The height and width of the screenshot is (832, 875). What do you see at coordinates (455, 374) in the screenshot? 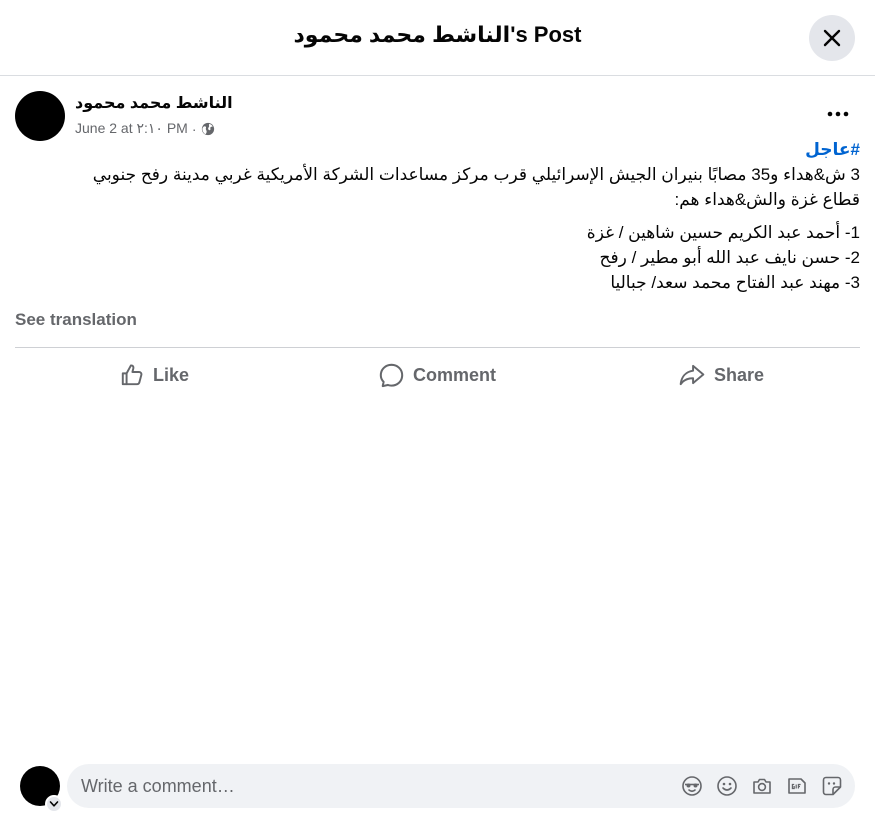
I see `comment-label: Comment` at bounding box center [455, 374].